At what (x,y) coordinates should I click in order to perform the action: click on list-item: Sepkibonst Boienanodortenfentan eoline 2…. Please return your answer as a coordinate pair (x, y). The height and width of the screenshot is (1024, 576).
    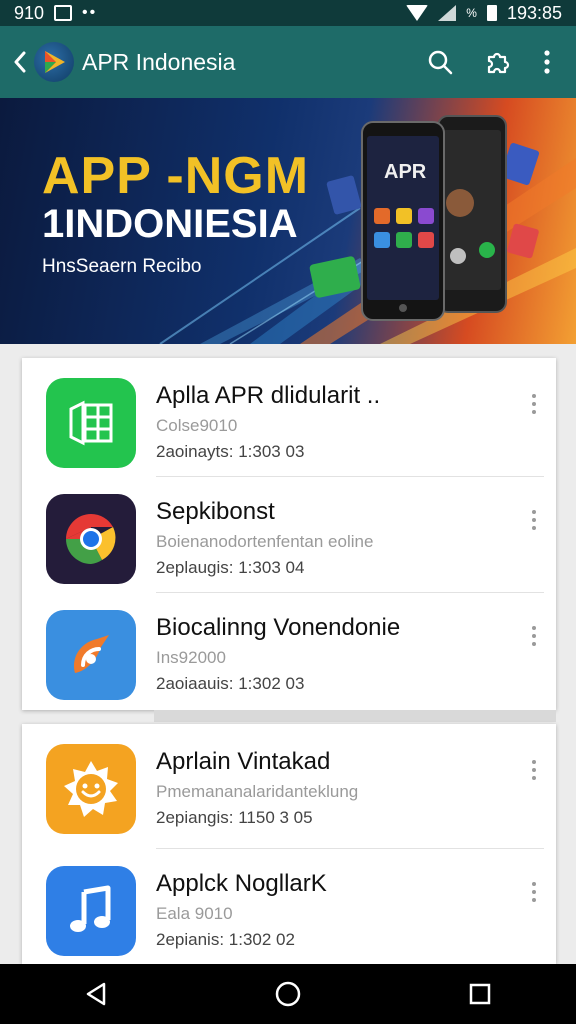
    Looking at the image, I should click on (289, 532).